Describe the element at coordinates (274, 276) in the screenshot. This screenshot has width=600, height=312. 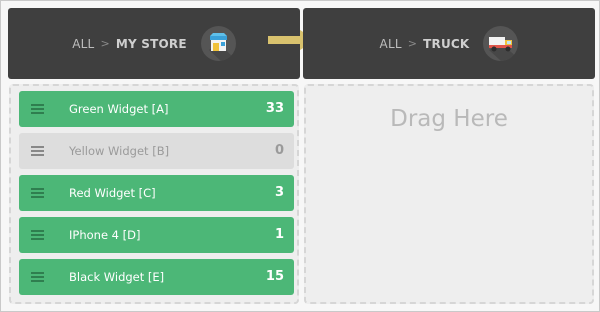
I see `item-count: 15` at that location.